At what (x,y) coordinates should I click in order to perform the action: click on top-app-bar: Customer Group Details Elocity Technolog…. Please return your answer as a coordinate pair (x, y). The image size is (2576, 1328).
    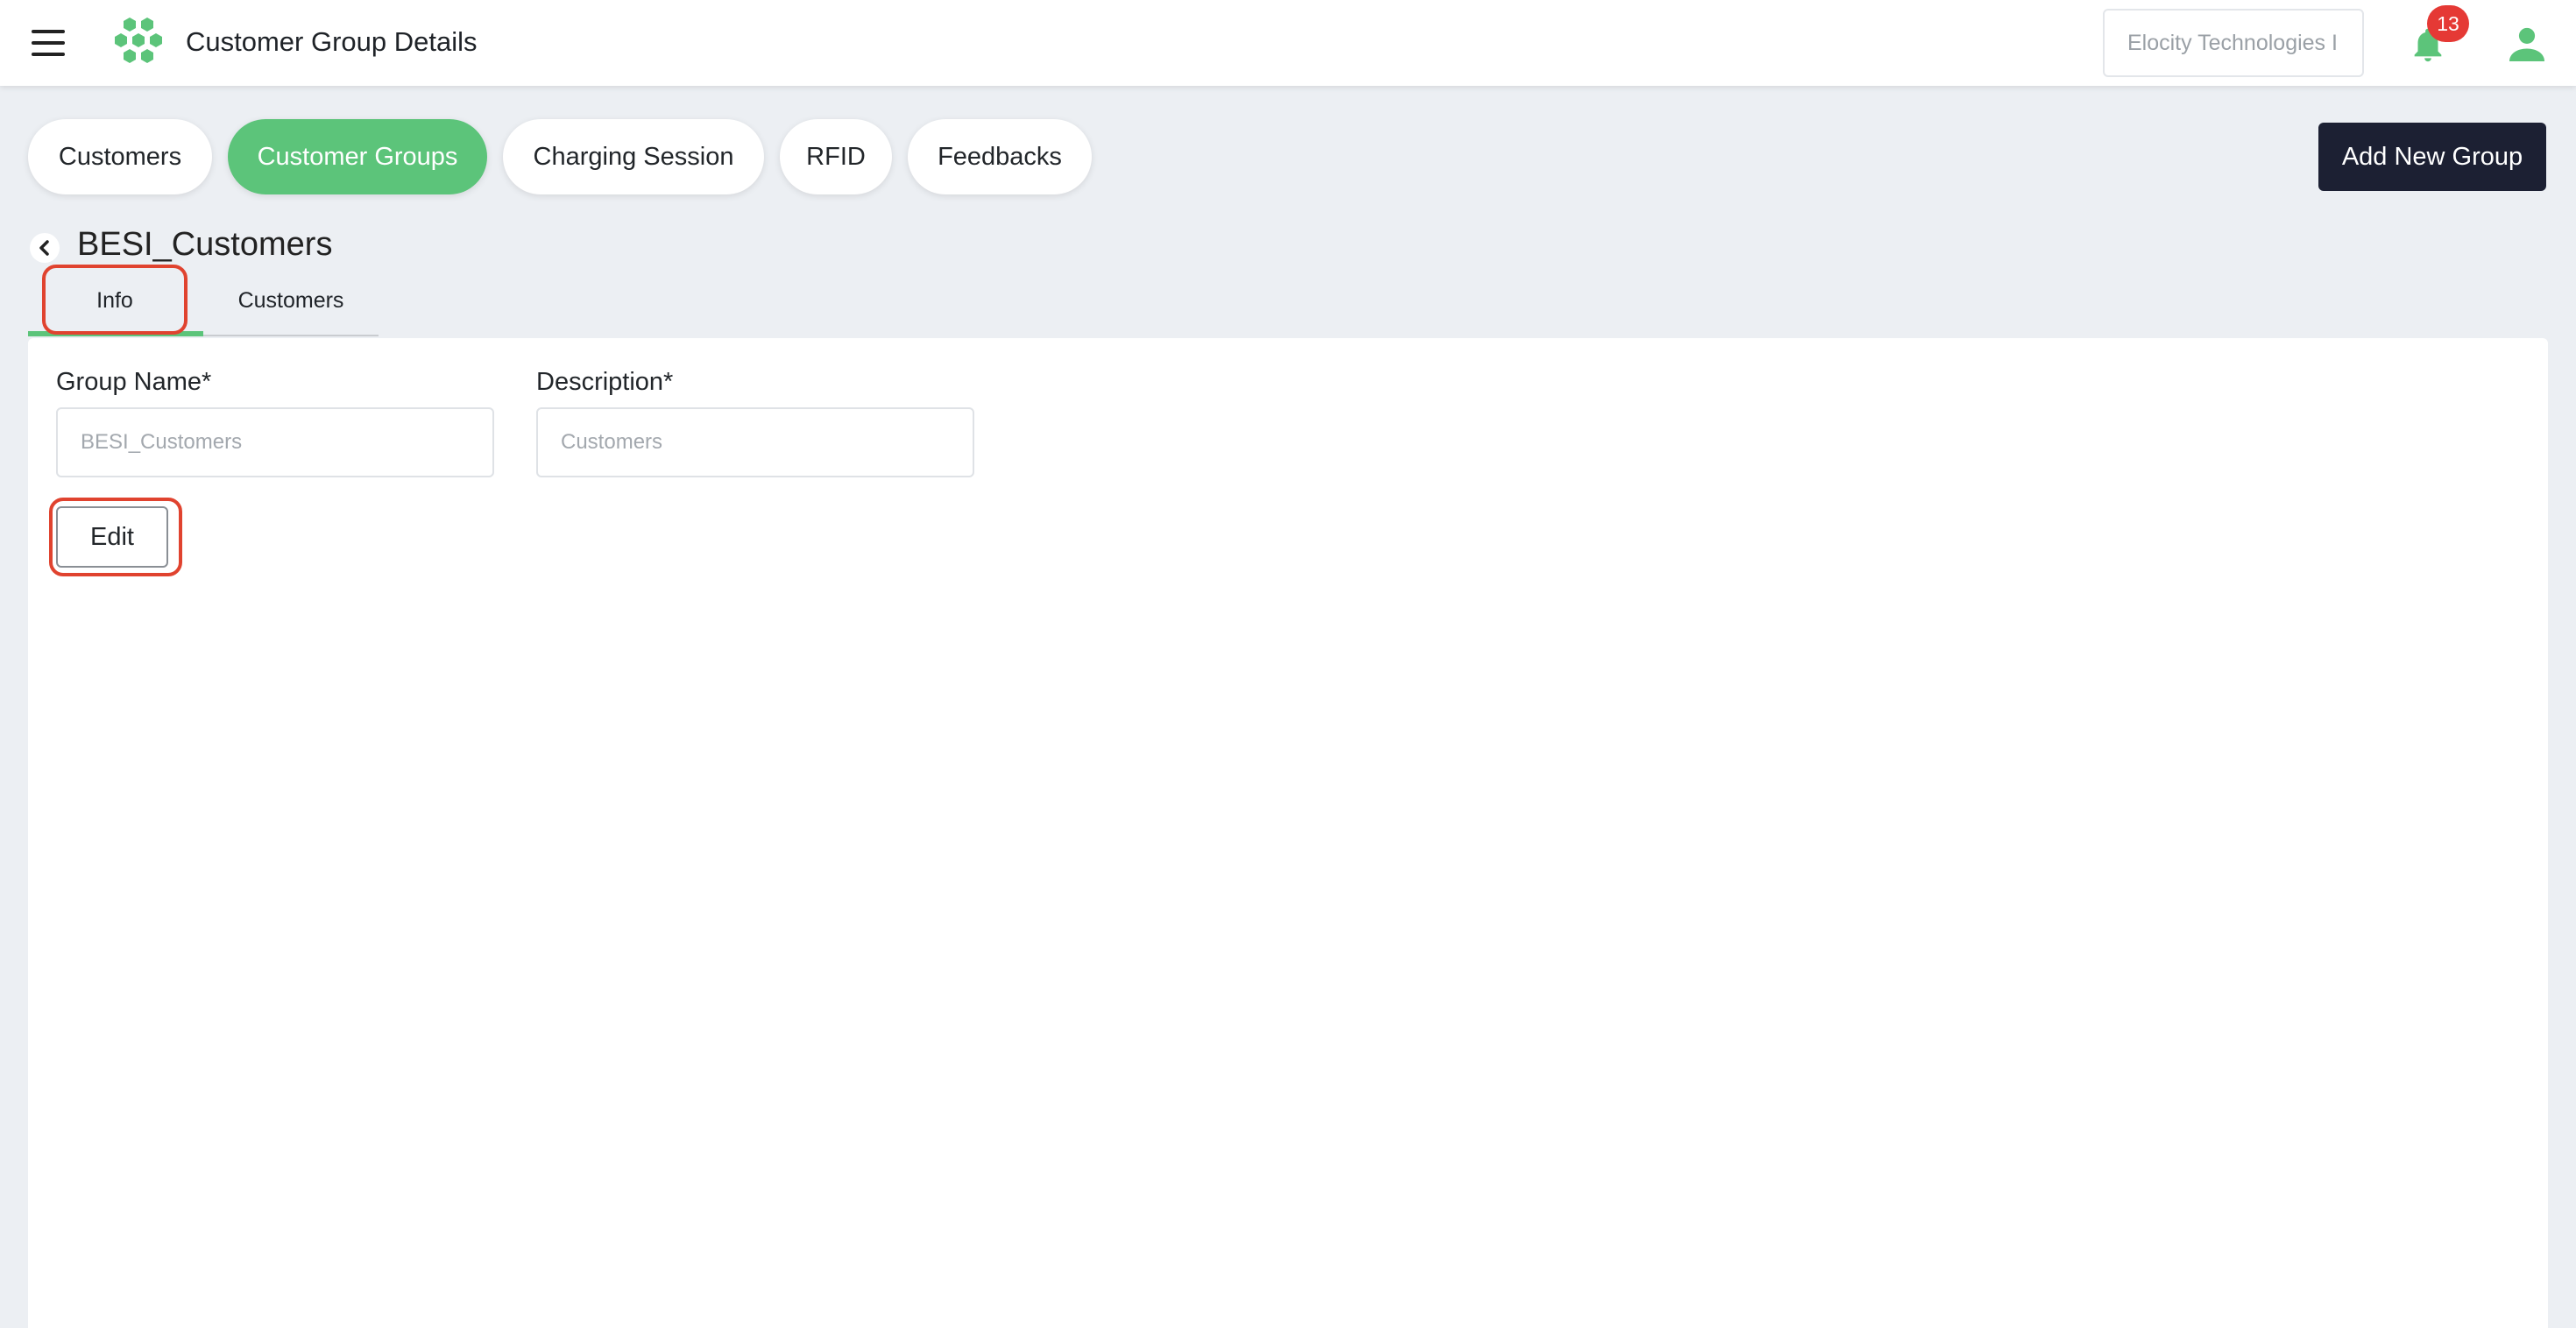
    Looking at the image, I should click on (1288, 43).